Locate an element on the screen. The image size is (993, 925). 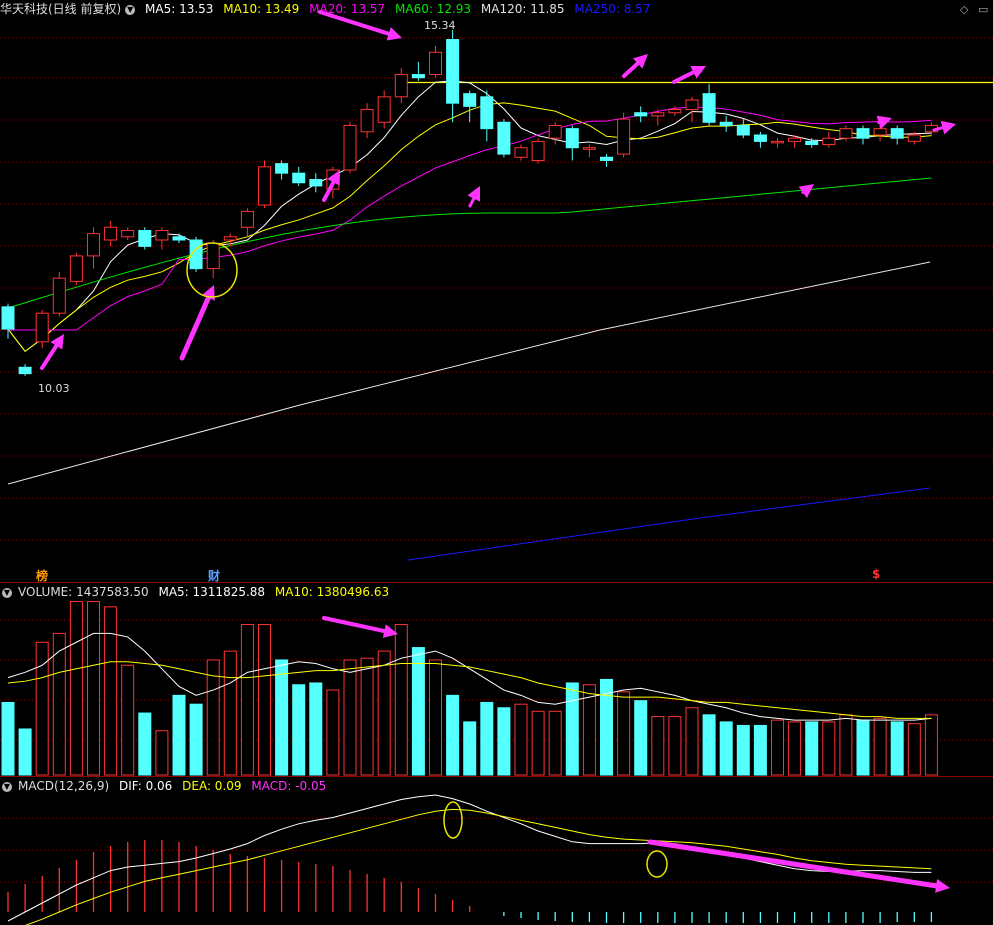
volume-ma10-line is located at coordinates (469, 690).